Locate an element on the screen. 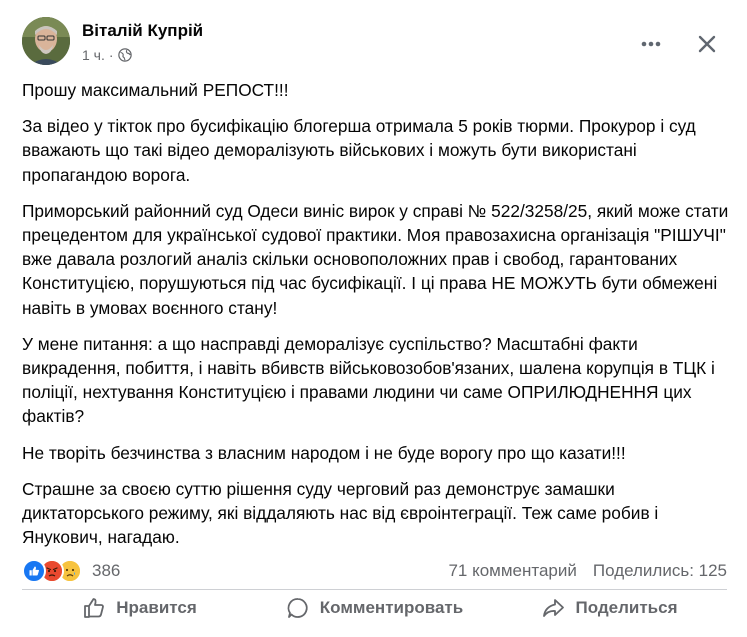 This screenshot has width=747, height=637. like-button: Нравится is located at coordinates (139, 608).